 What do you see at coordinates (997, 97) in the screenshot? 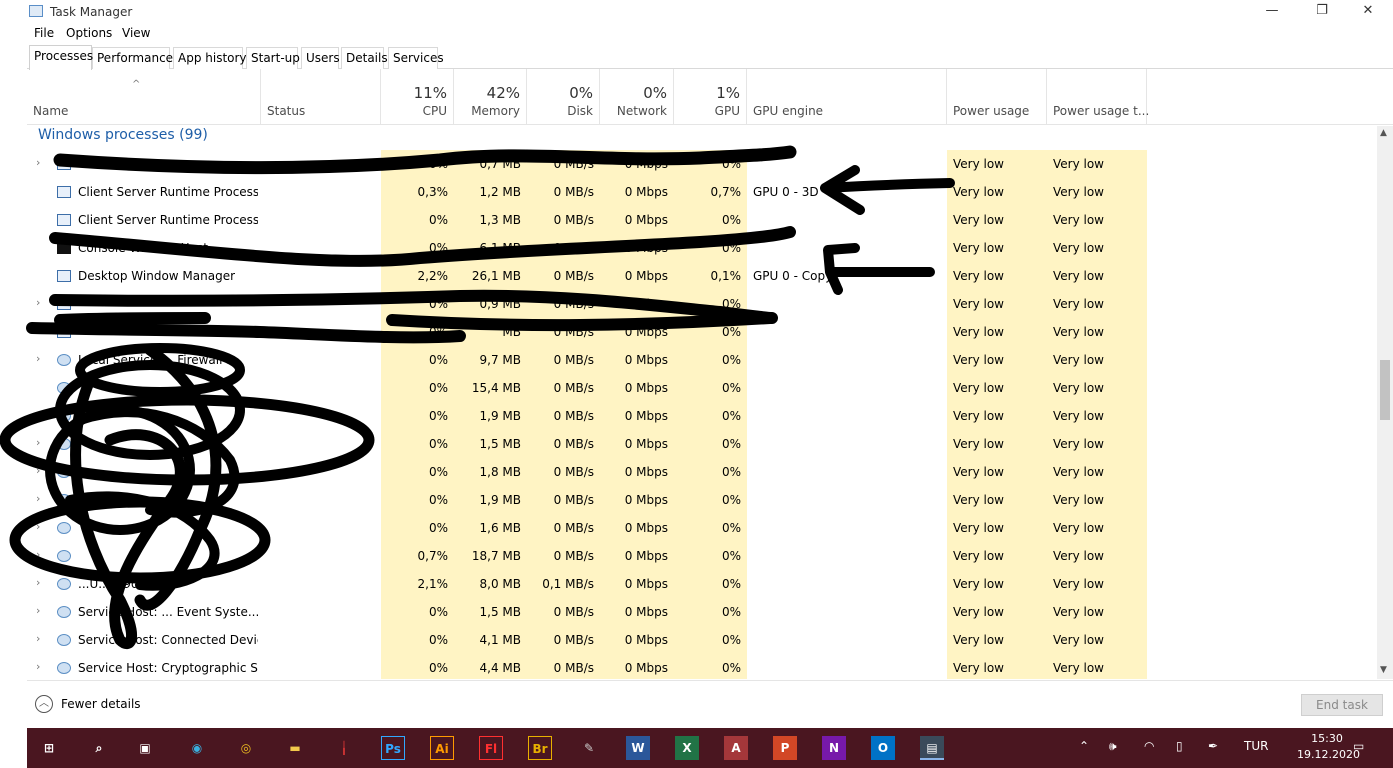
I see `header-power-usage: Power usage` at bounding box center [997, 97].